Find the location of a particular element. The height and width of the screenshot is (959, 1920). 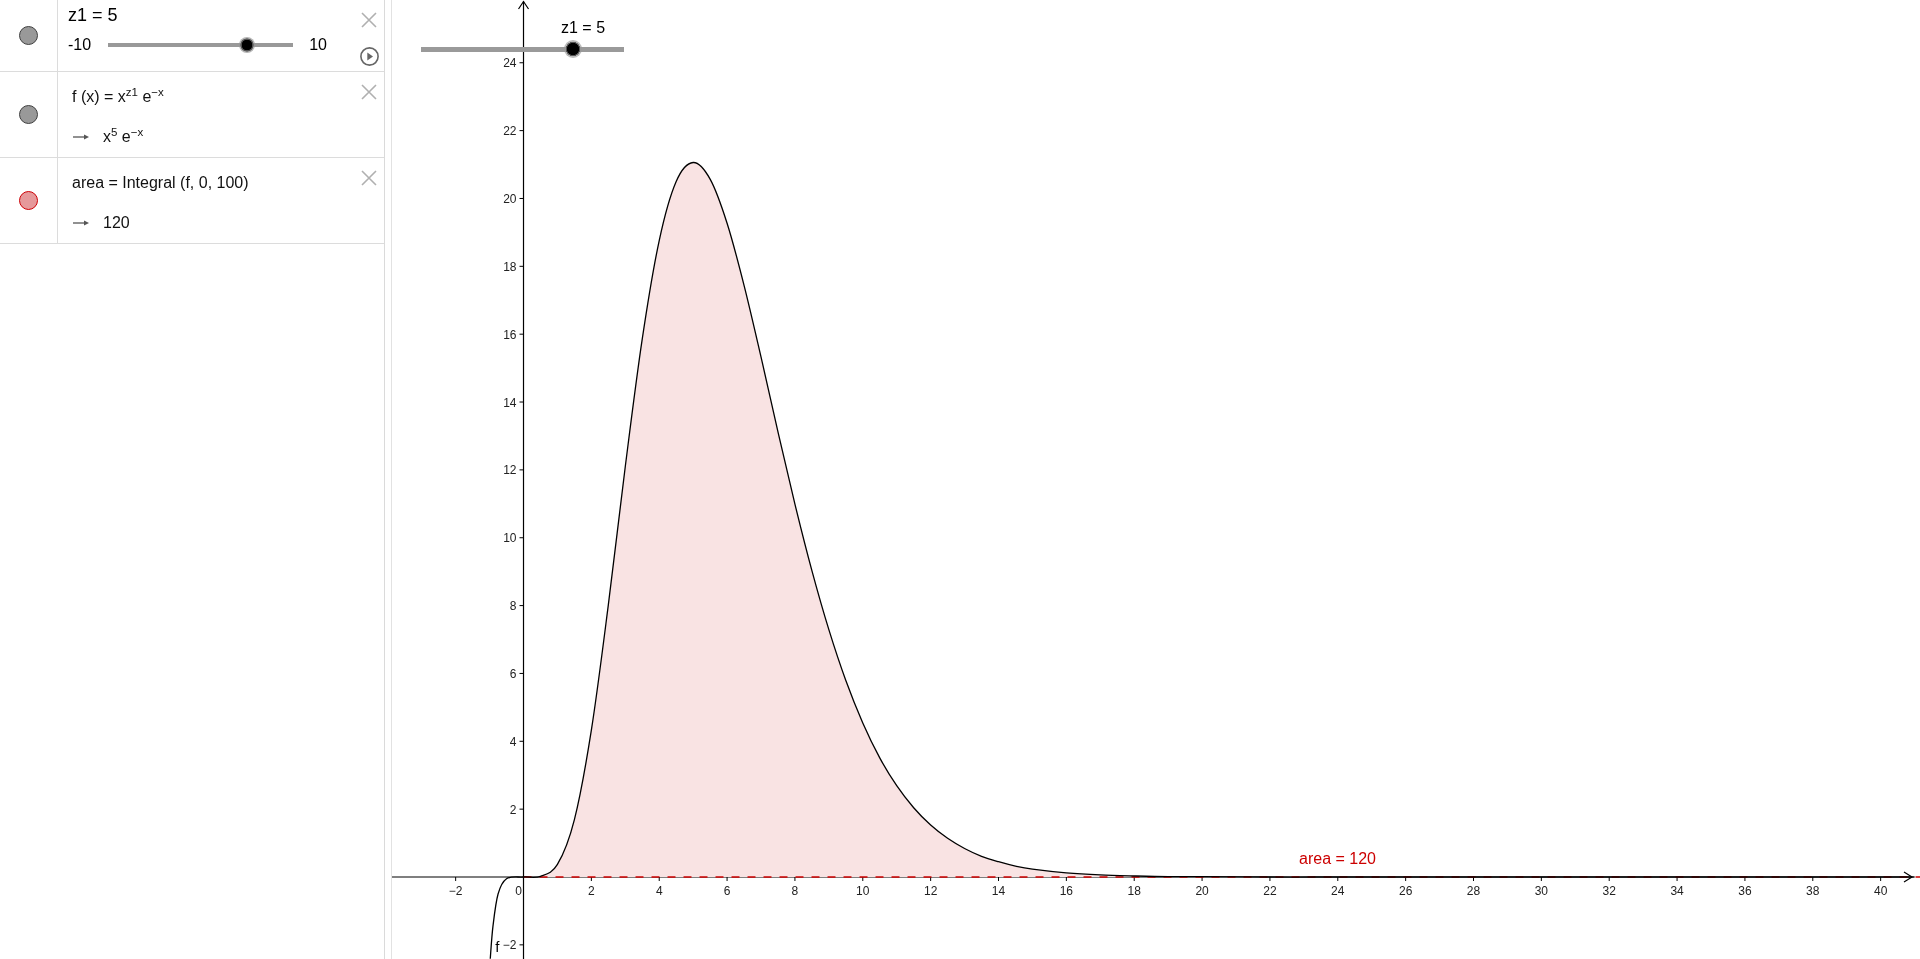

x-tick-label: 14 is located at coordinates (998, 891).